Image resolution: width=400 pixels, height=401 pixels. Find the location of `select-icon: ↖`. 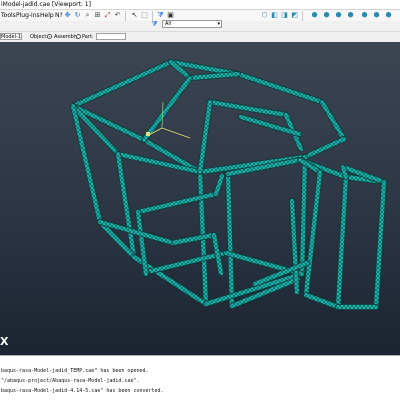

select-icon: ↖ is located at coordinates (134, 15).